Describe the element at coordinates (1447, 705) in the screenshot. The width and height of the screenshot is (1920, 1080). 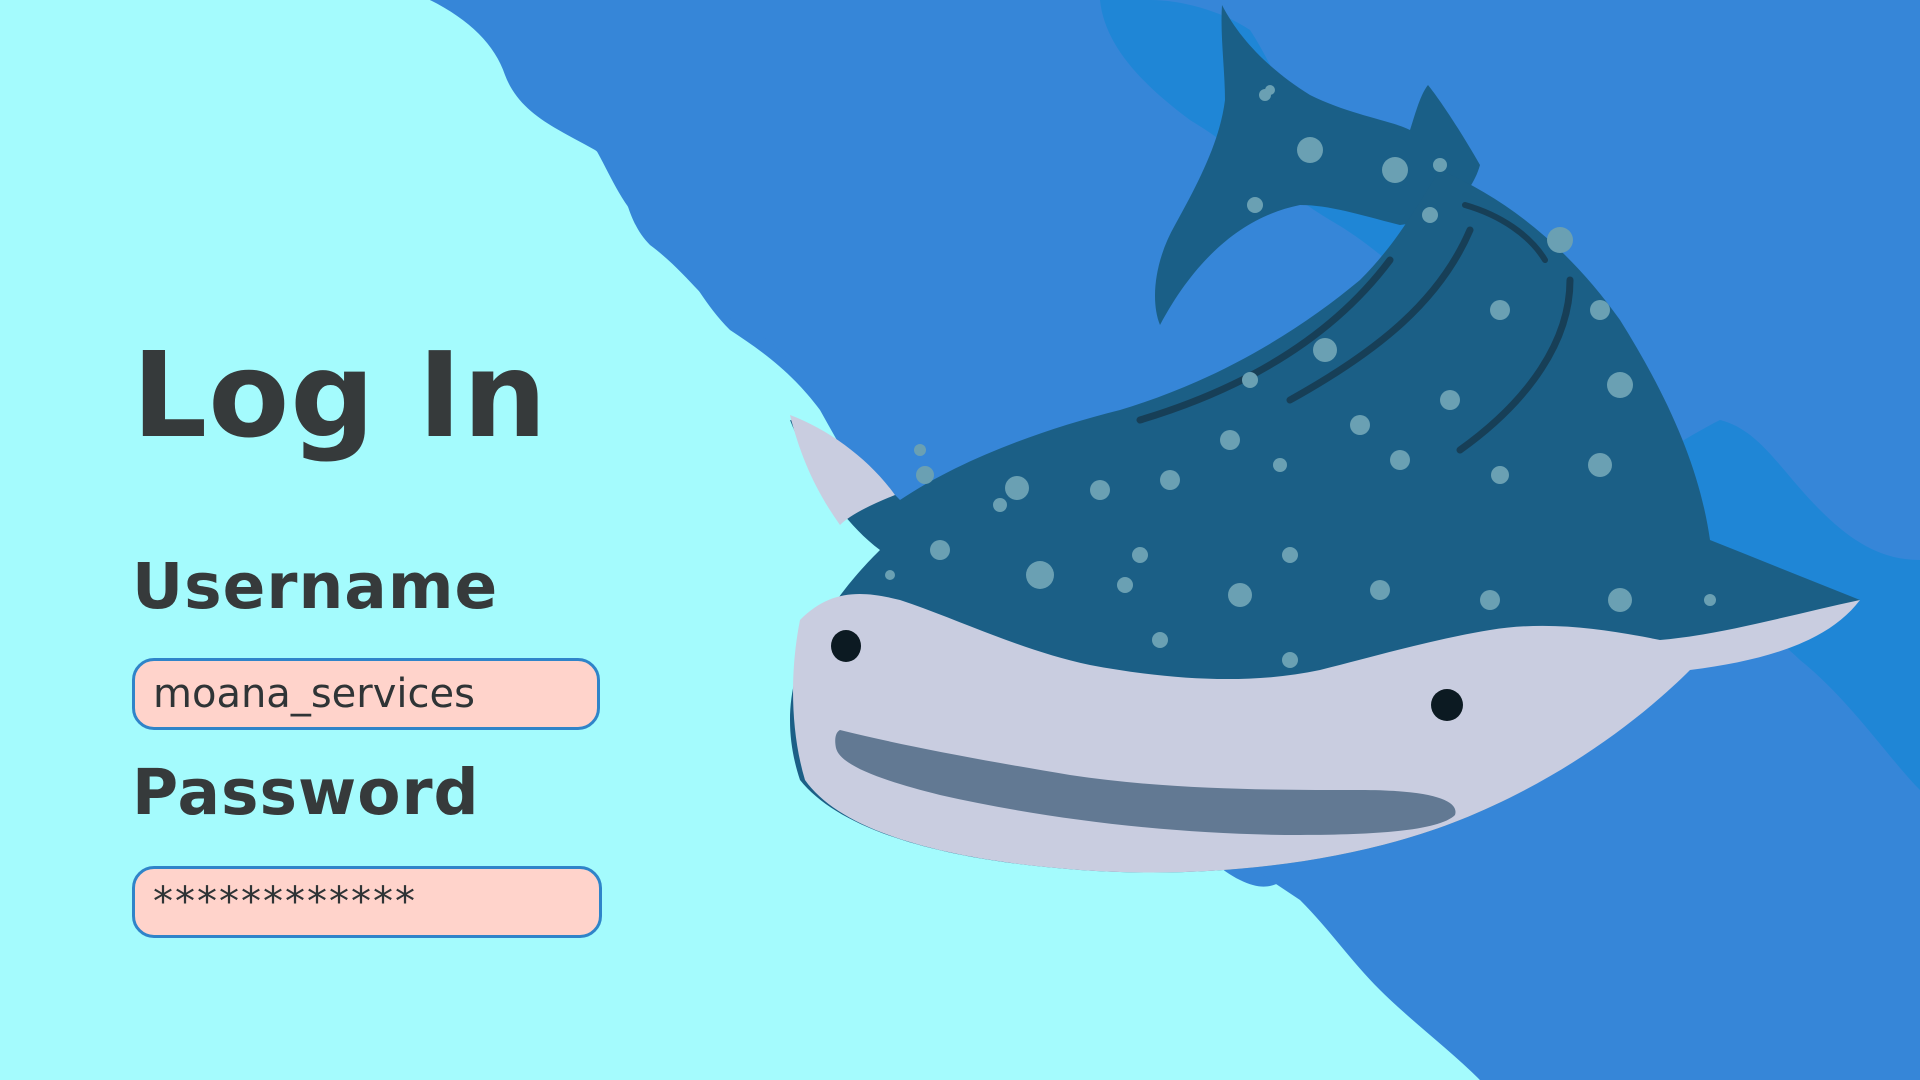
I see `whale-shark-right-eye` at that location.